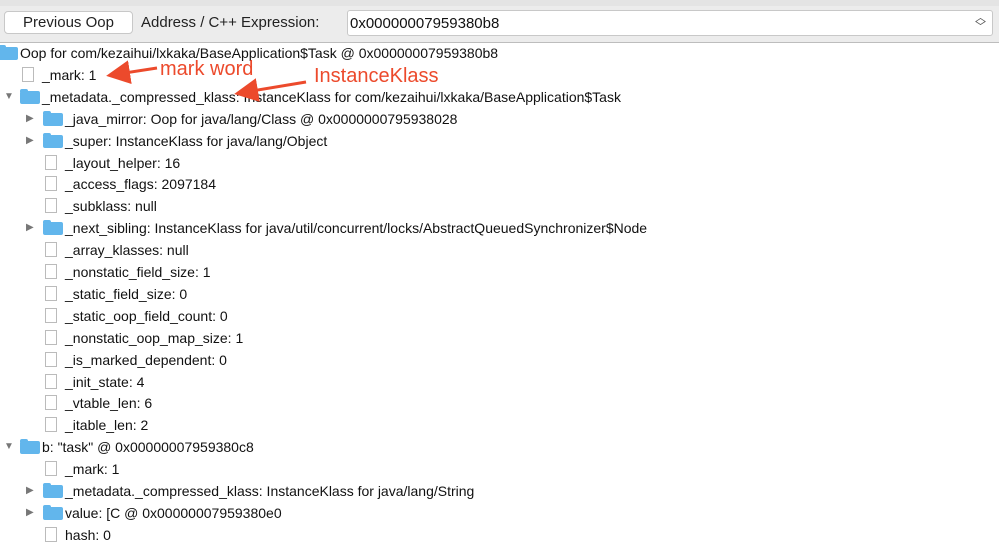 The height and width of the screenshot is (552, 999). I want to click on annotation-arrows, so click(206, 81).